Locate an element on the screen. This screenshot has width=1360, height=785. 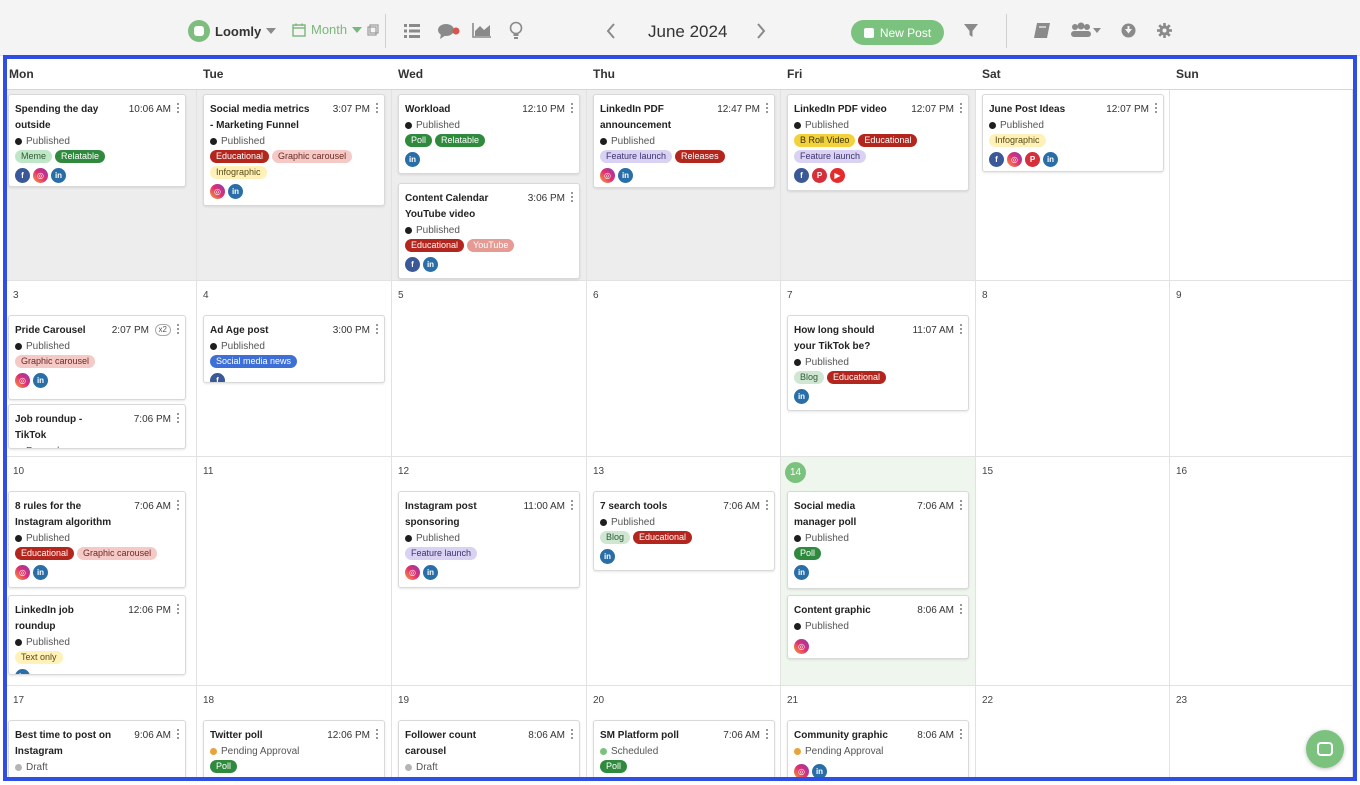
day-cell: 15 is located at coordinates (1073, 571).